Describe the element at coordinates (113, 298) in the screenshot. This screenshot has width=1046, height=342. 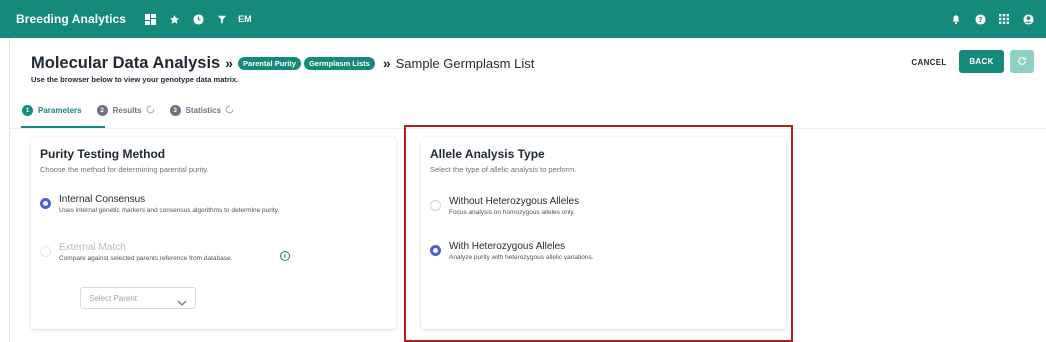
I see `select-placeholder: Select Parent` at that location.